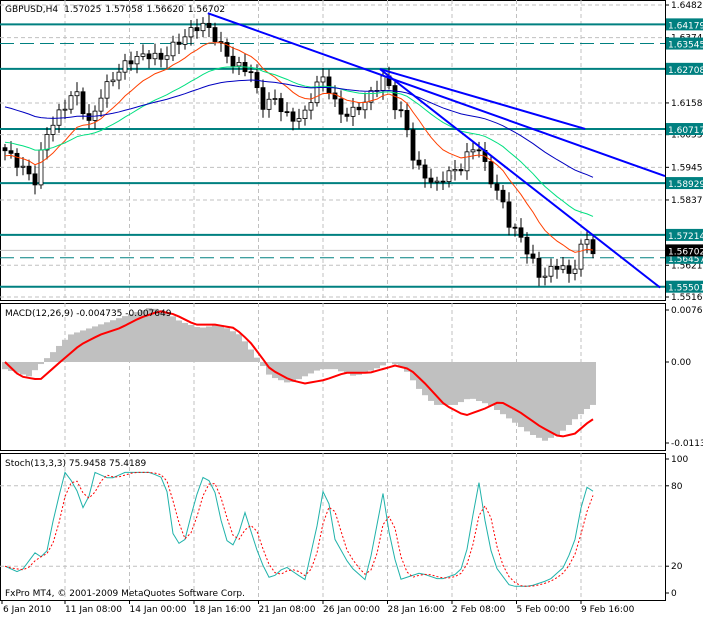 The image size is (703, 617). I want to click on level-label: 1.55501, so click(685, 289).